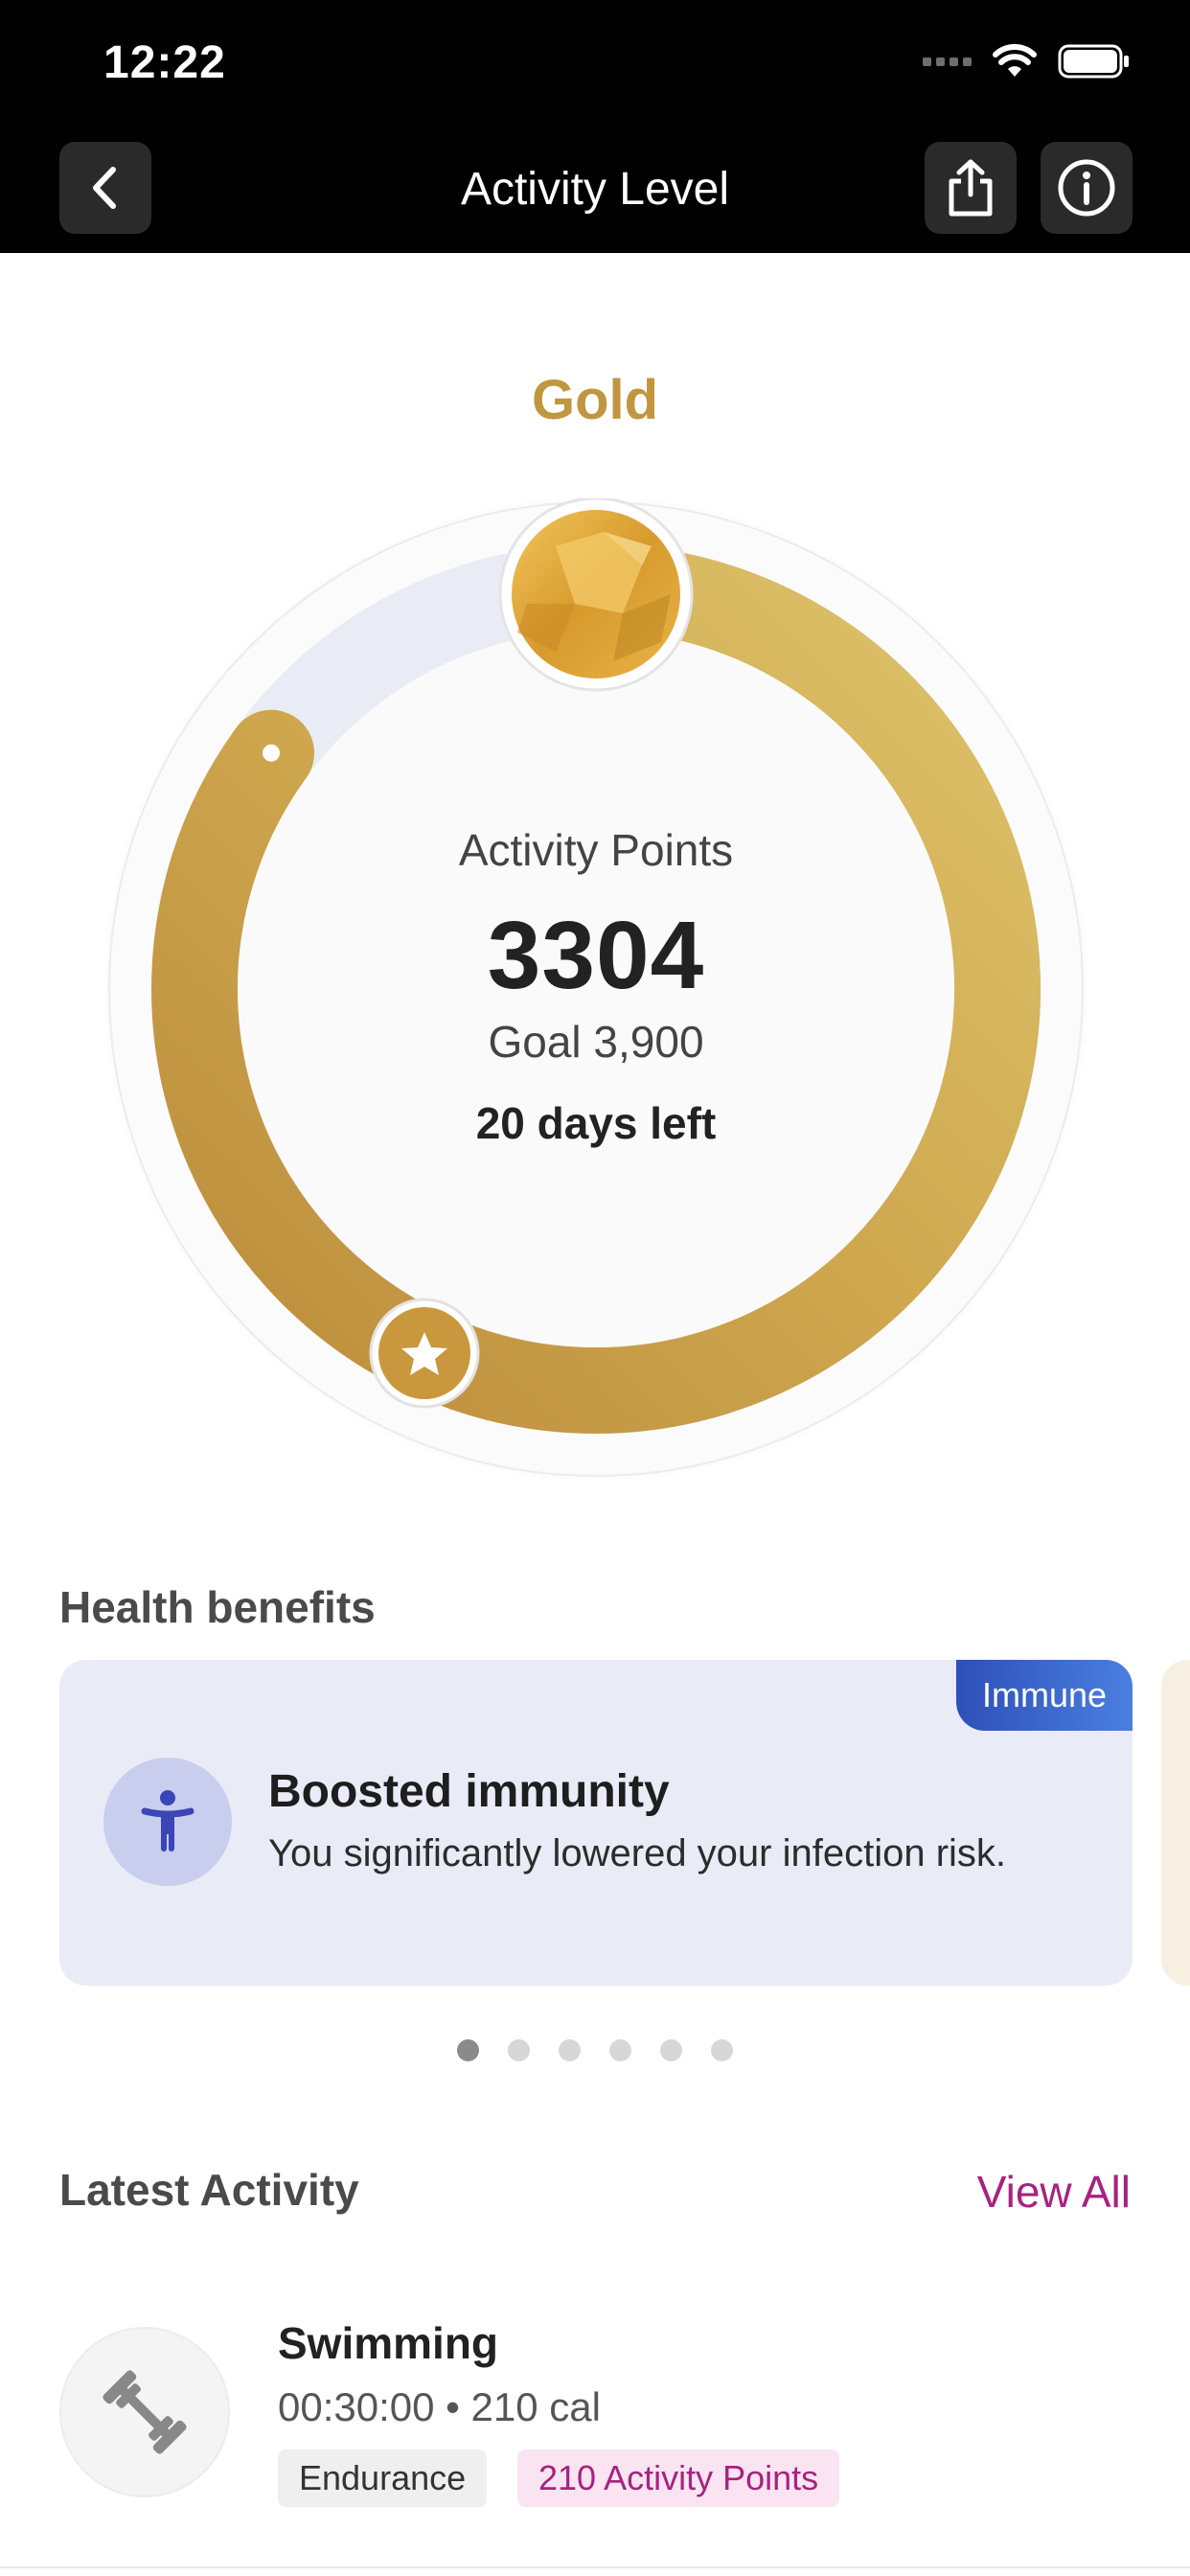 The width and height of the screenshot is (1190, 2576). What do you see at coordinates (383, 2478) in the screenshot?
I see `activity-tag-endurance: Endurance` at bounding box center [383, 2478].